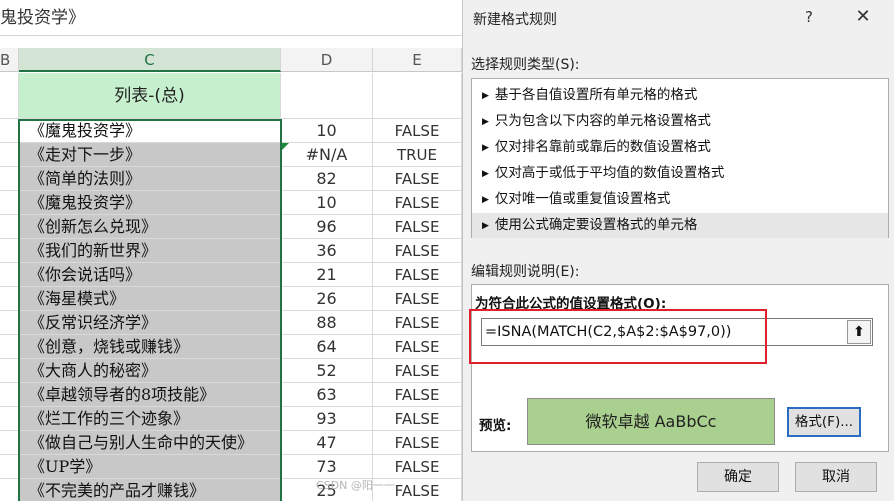 The height and width of the screenshot is (501, 894). What do you see at coordinates (680, 225) in the screenshot?
I see `rule-type-item: ▶ 使用公式确定要设置格式的单元格` at bounding box center [680, 225].